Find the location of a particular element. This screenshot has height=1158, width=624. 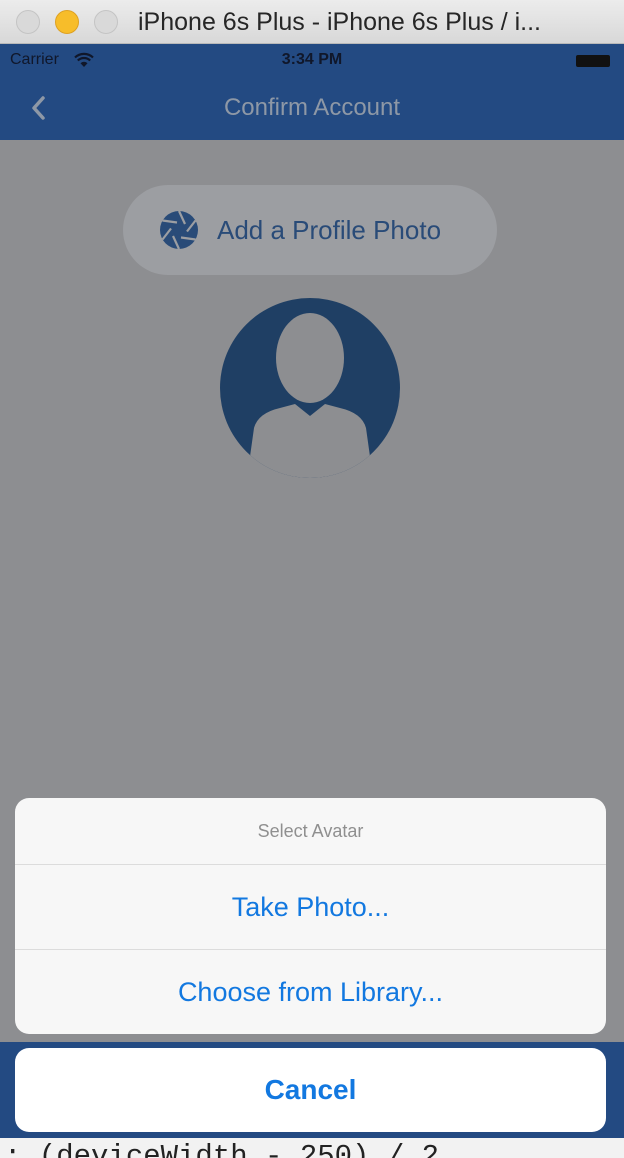

add-profile-photo-button: Add a Profile Photo is located at coordinates (310, 230).